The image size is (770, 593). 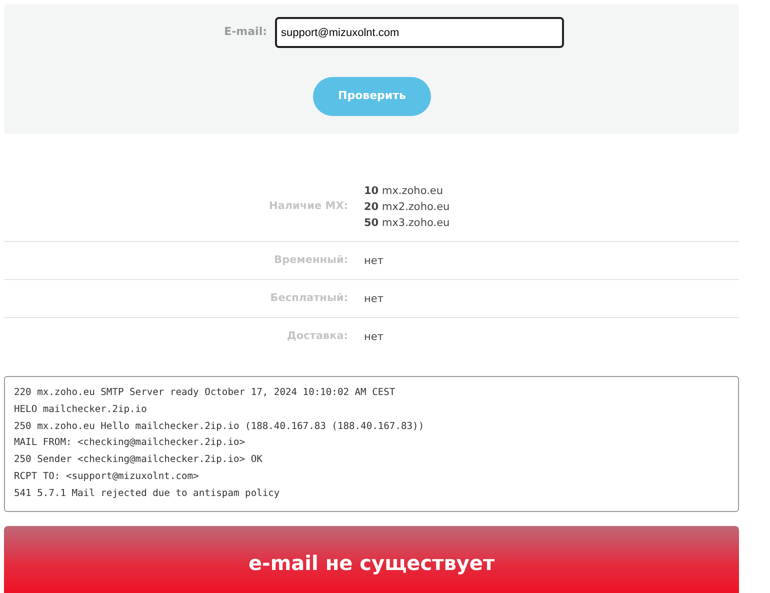 What do you see at coordinates (205, 393) in the screenshot?
I see `log-line: 220 mx.zoho.eu SMTP Server ready October 17, 2024 10:10:02 AM CEST` at bounding box center [205, 393].